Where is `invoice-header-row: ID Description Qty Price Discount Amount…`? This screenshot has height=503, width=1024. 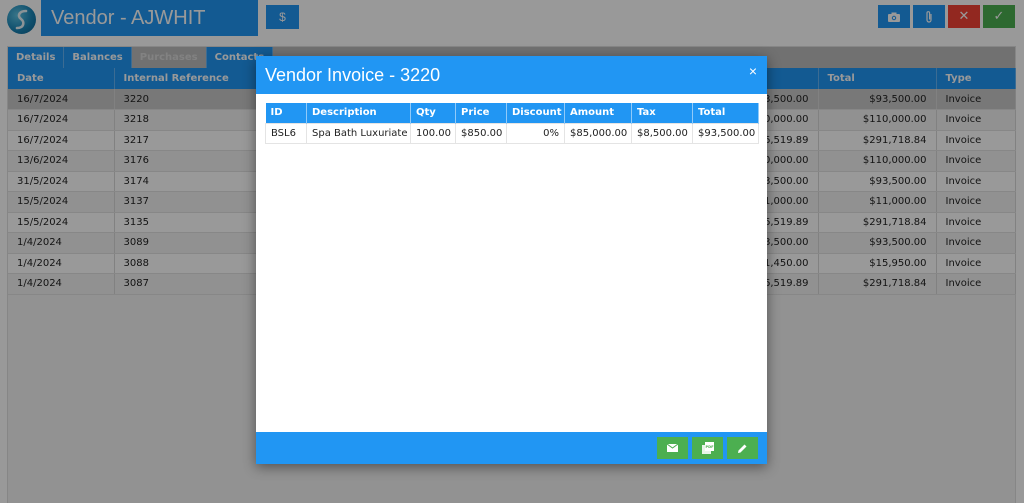
invoice-header-row: ID Description Qty Price Discount Amount… is located at coordinates (512, 113).